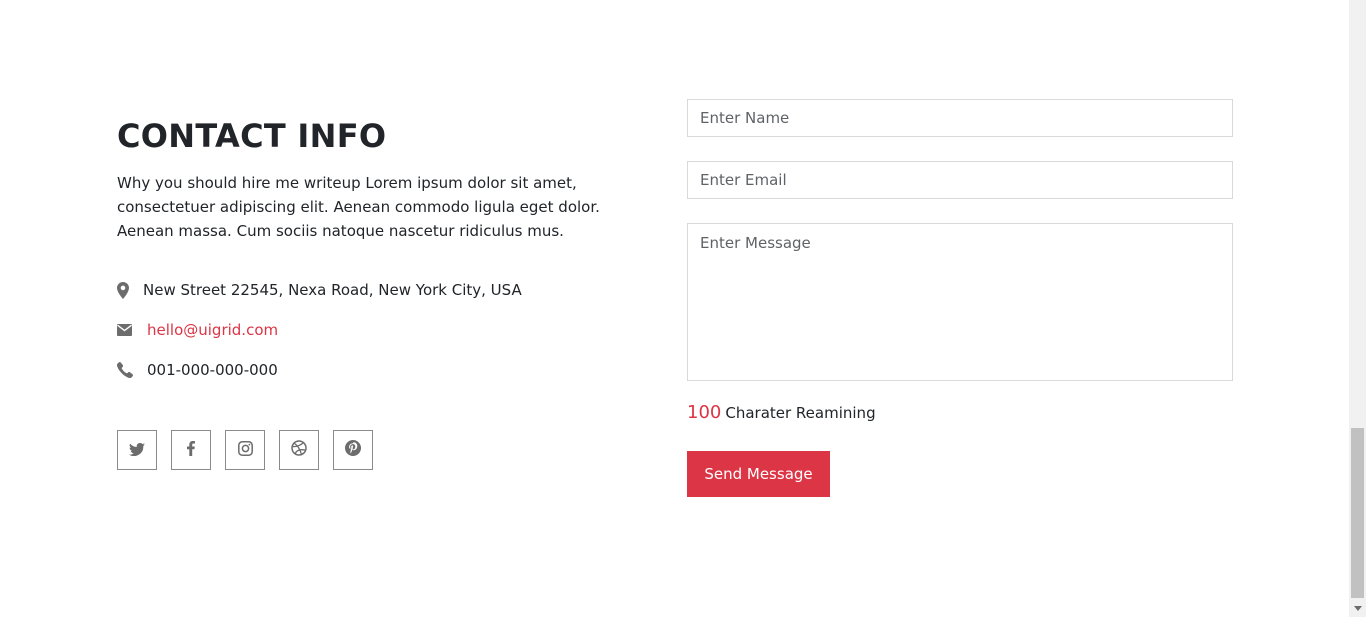  I want to click on pinterest-button, so click(353, 450).